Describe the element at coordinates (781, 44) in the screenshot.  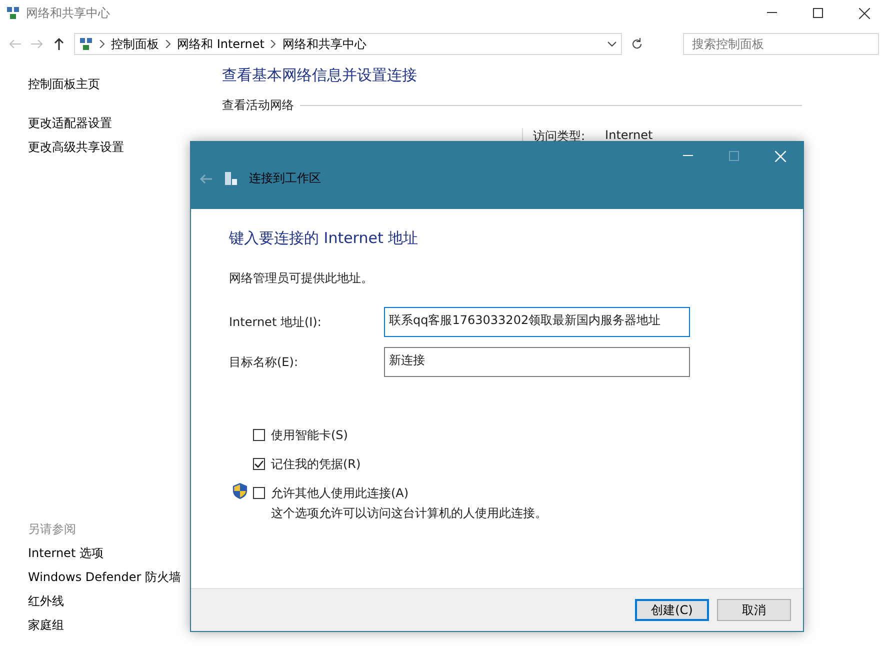
I see `search-field: 搜索控制面板` at that location.